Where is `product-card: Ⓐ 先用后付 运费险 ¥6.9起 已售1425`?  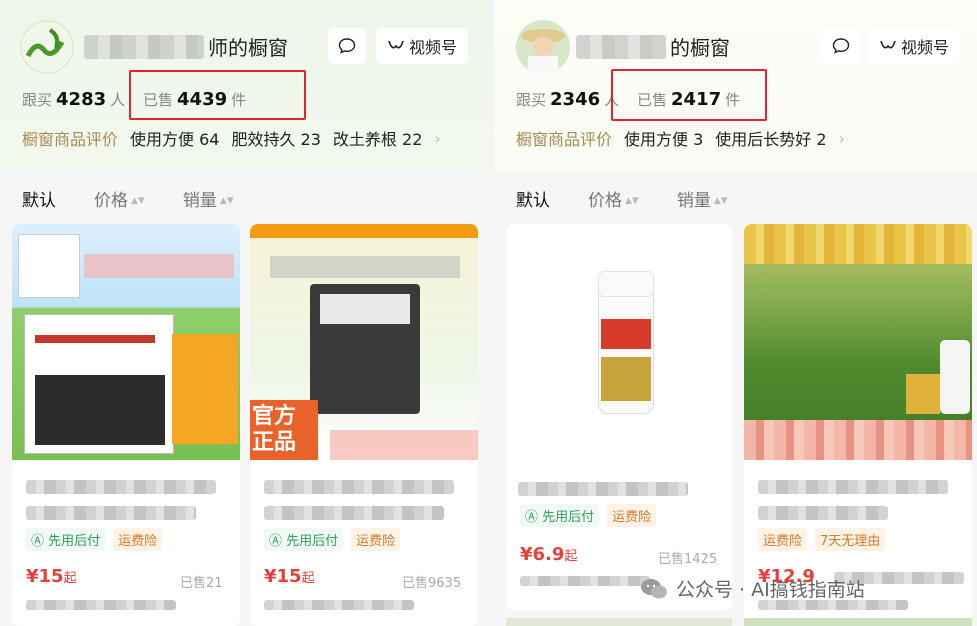 product-card: Ⓐ 先用后付 运费险 ¥6.9起 已售1425 is located at coordinates (619, 417).